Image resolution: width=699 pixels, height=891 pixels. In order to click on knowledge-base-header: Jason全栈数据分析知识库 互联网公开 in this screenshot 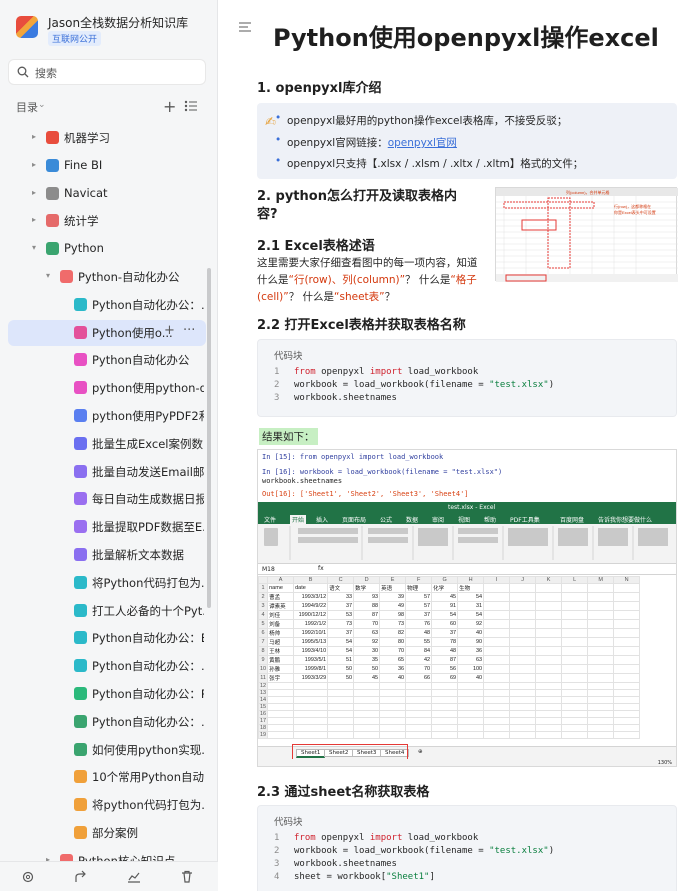, I will do `click(114, 29)`.